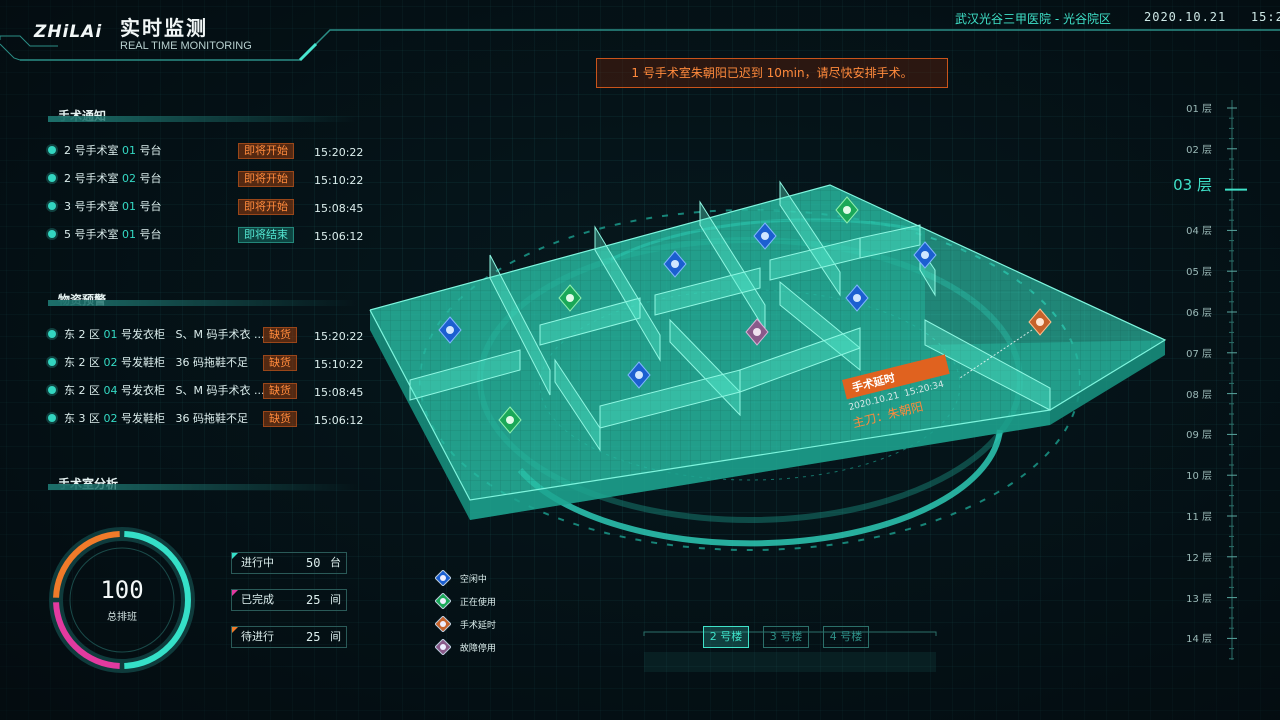 The height and width of the screenshot is (720, 1280). Describe the element at coordinates (772, 73) in the screenshot. I see `alert-banner: 1 号手术室朱朝阳已迟到 10min，请尽快安排手术。` at that location.